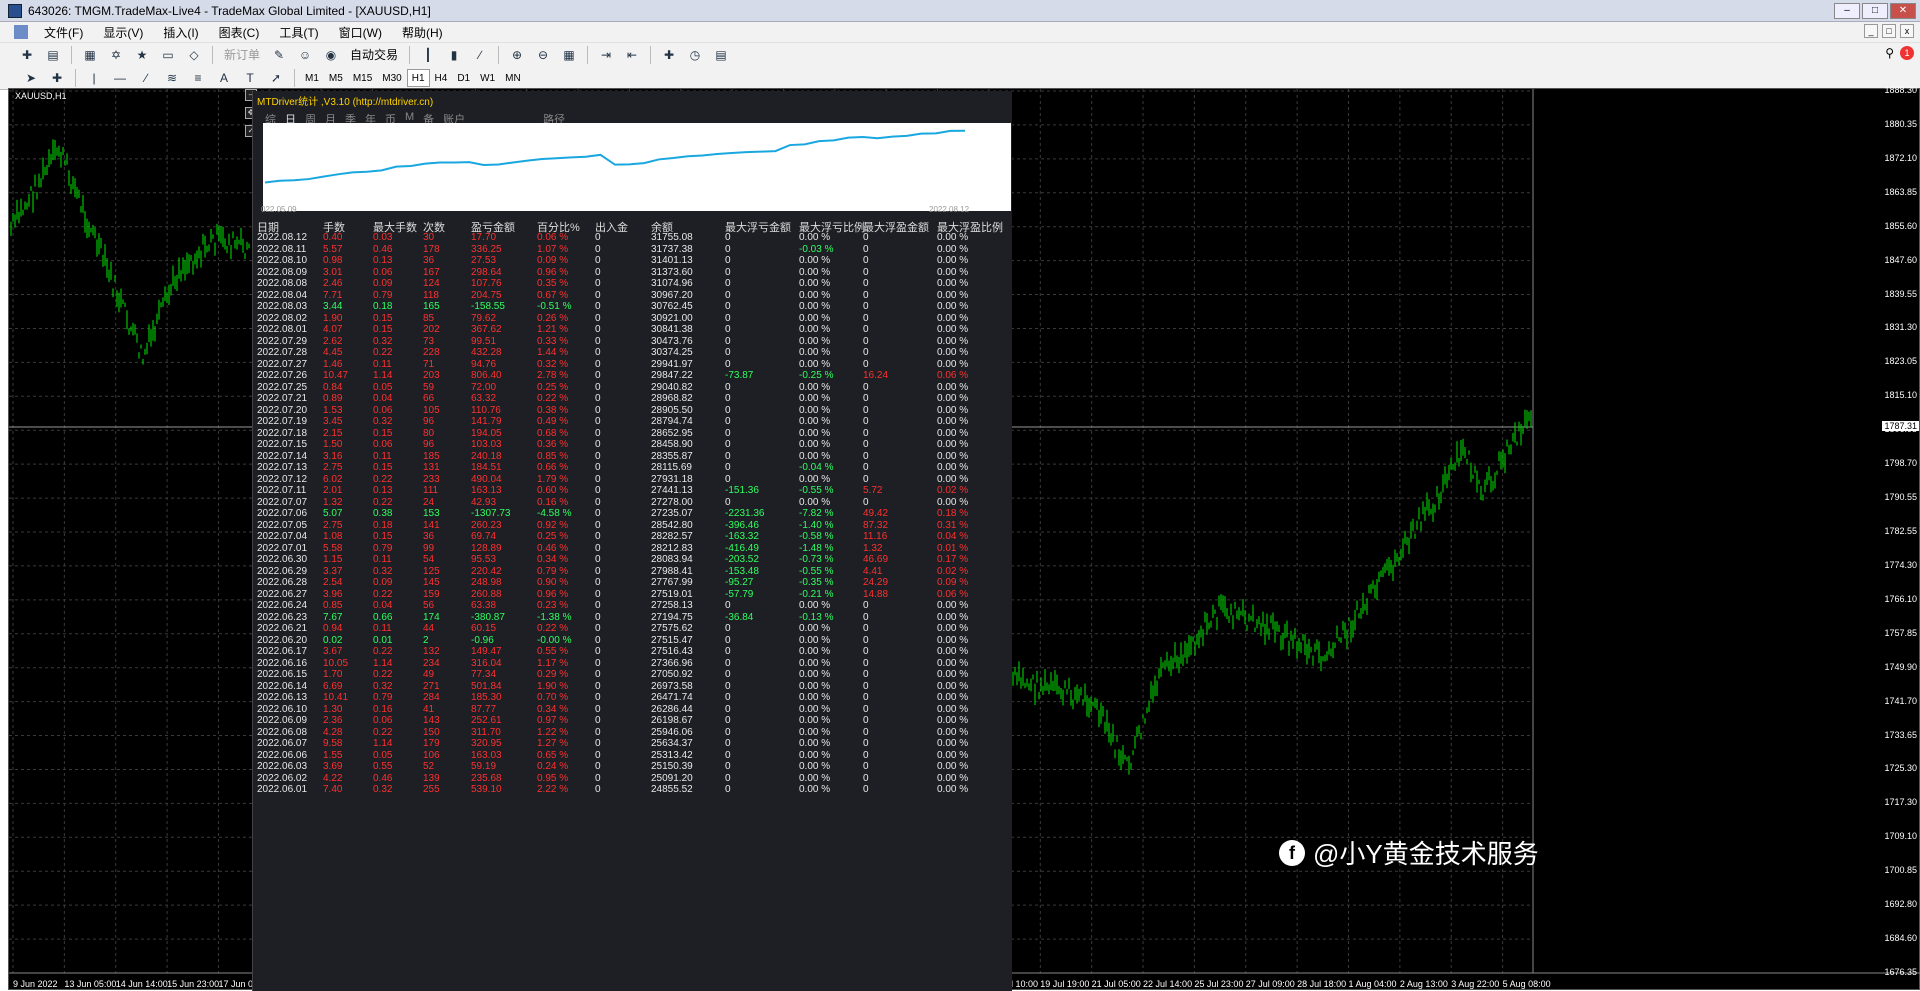 The height and width of the screenshot is (991, 1920). I want to click on table-cell: 49.42, so click(876, 513).